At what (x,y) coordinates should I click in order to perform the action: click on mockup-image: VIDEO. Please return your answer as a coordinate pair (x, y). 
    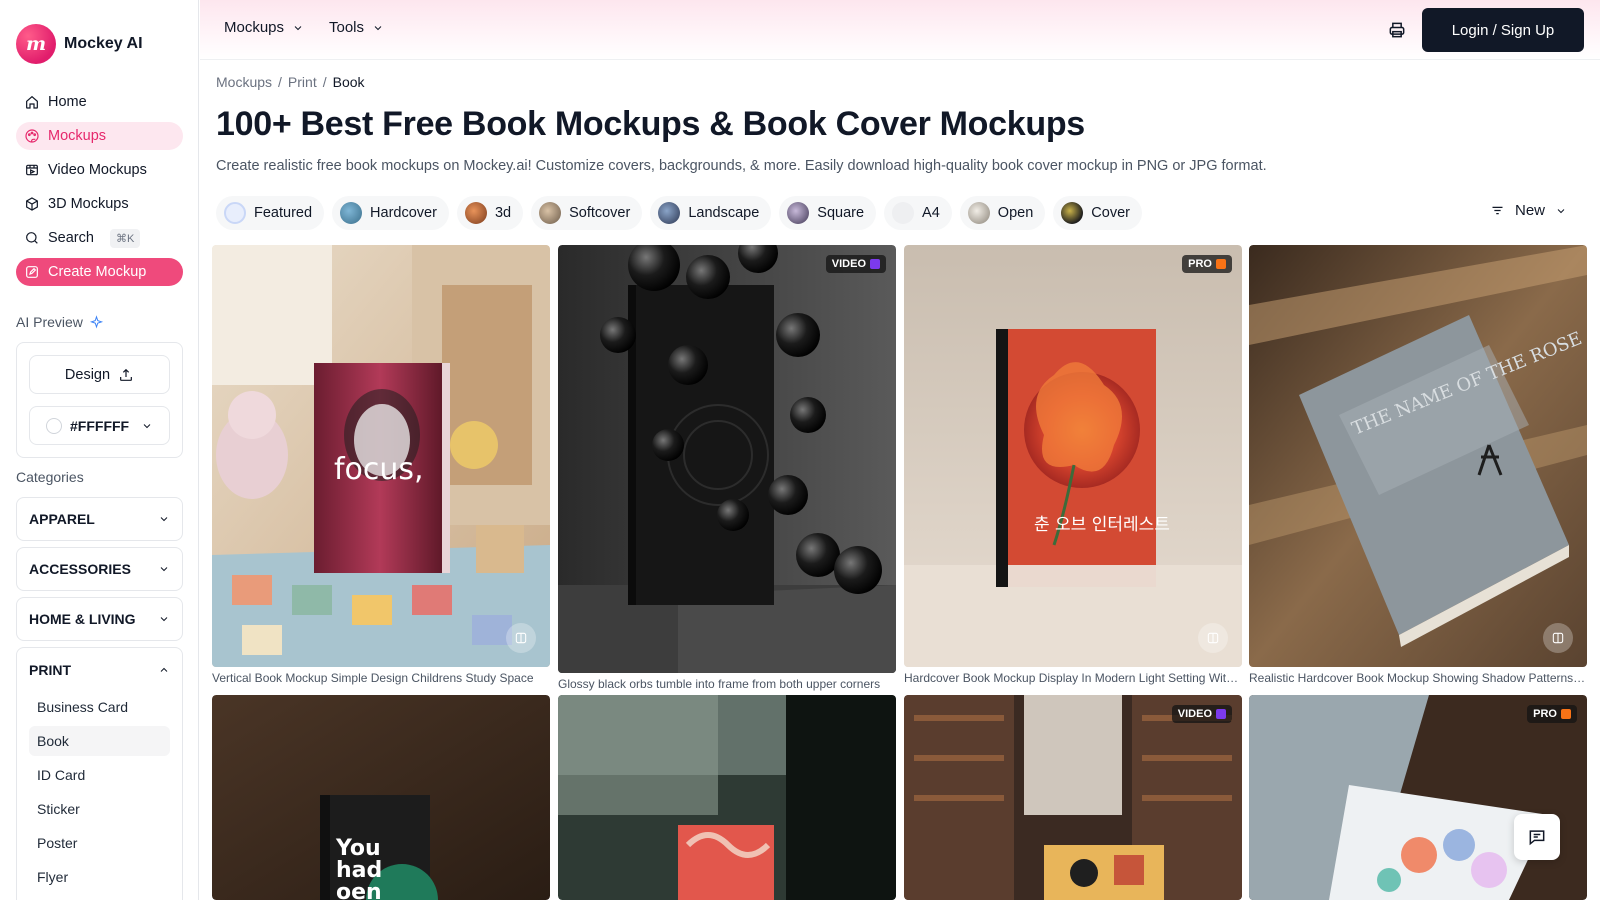
    Looking at the image, I should click on (1073, 797).